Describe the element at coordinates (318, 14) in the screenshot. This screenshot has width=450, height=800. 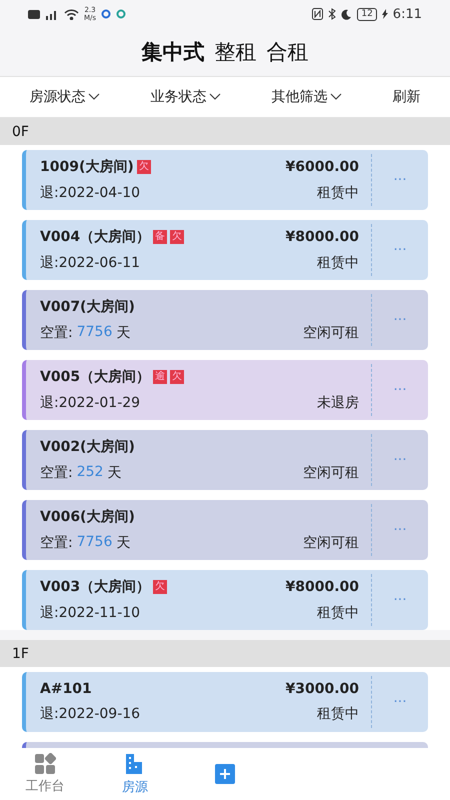
I see `nfc-icon` at that location.